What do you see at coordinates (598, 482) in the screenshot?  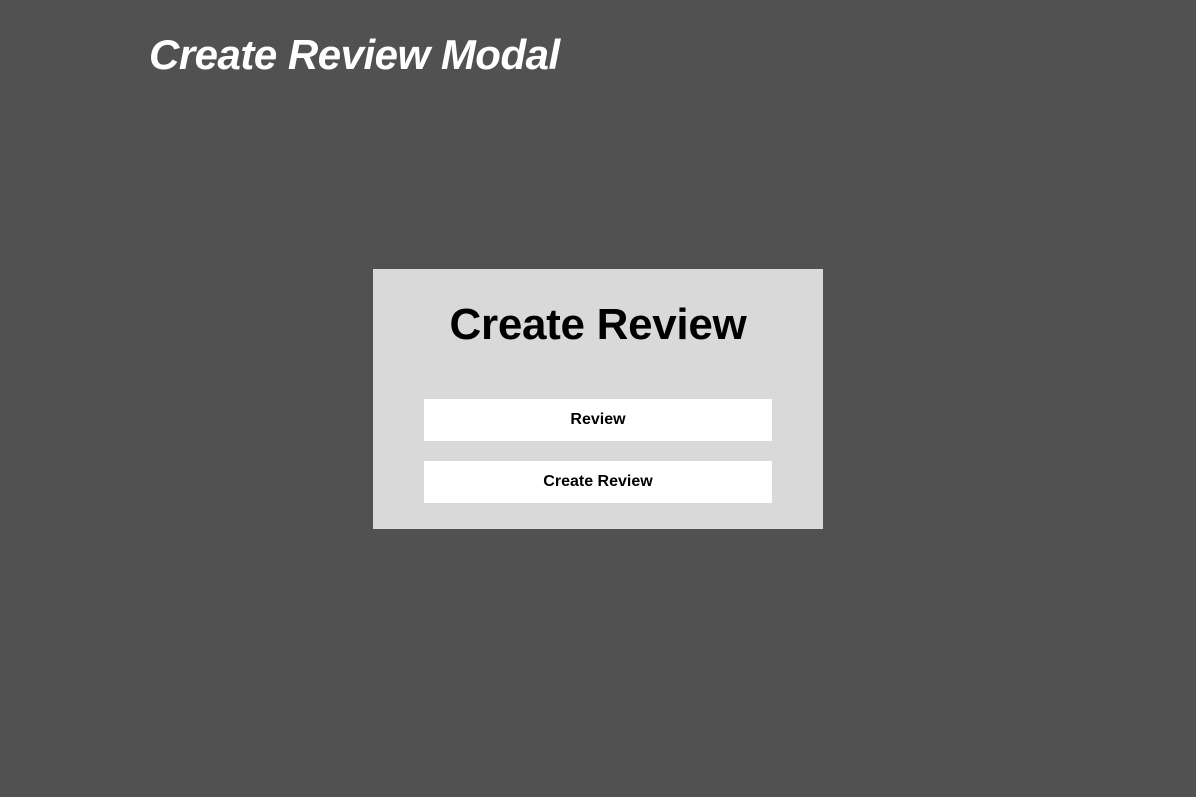 I see `create-review-button: Create Review` at bounding box center [598, 482].